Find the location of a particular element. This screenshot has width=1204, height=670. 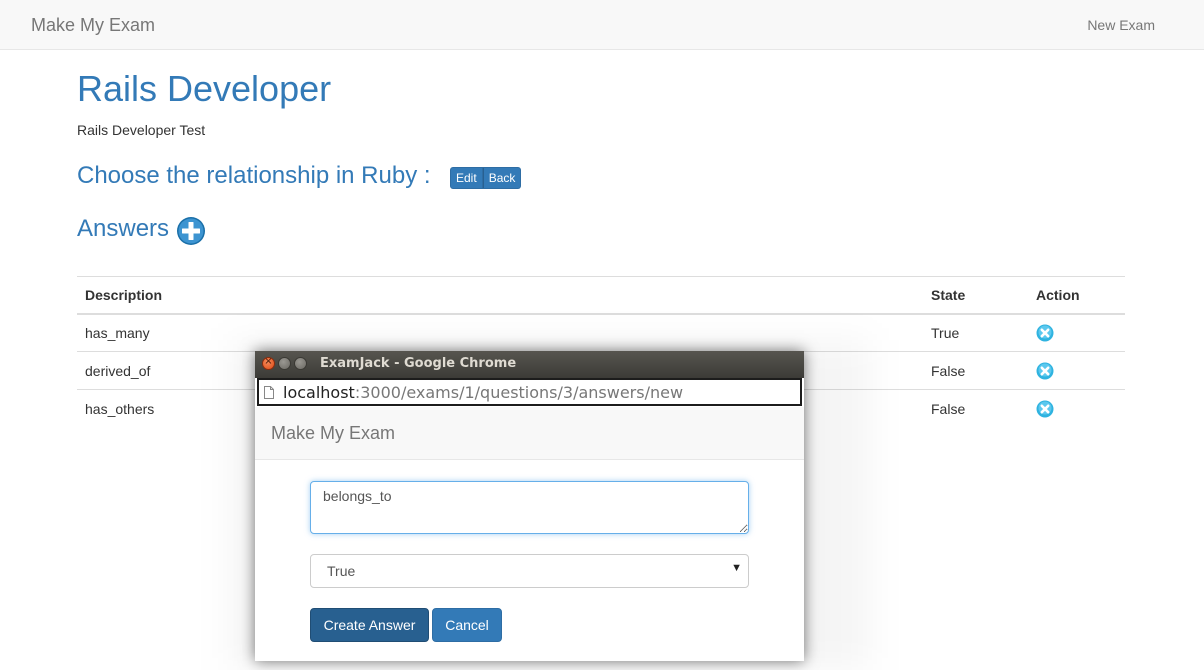

question-actions: Edit Back is located at coordinates (486, 178).